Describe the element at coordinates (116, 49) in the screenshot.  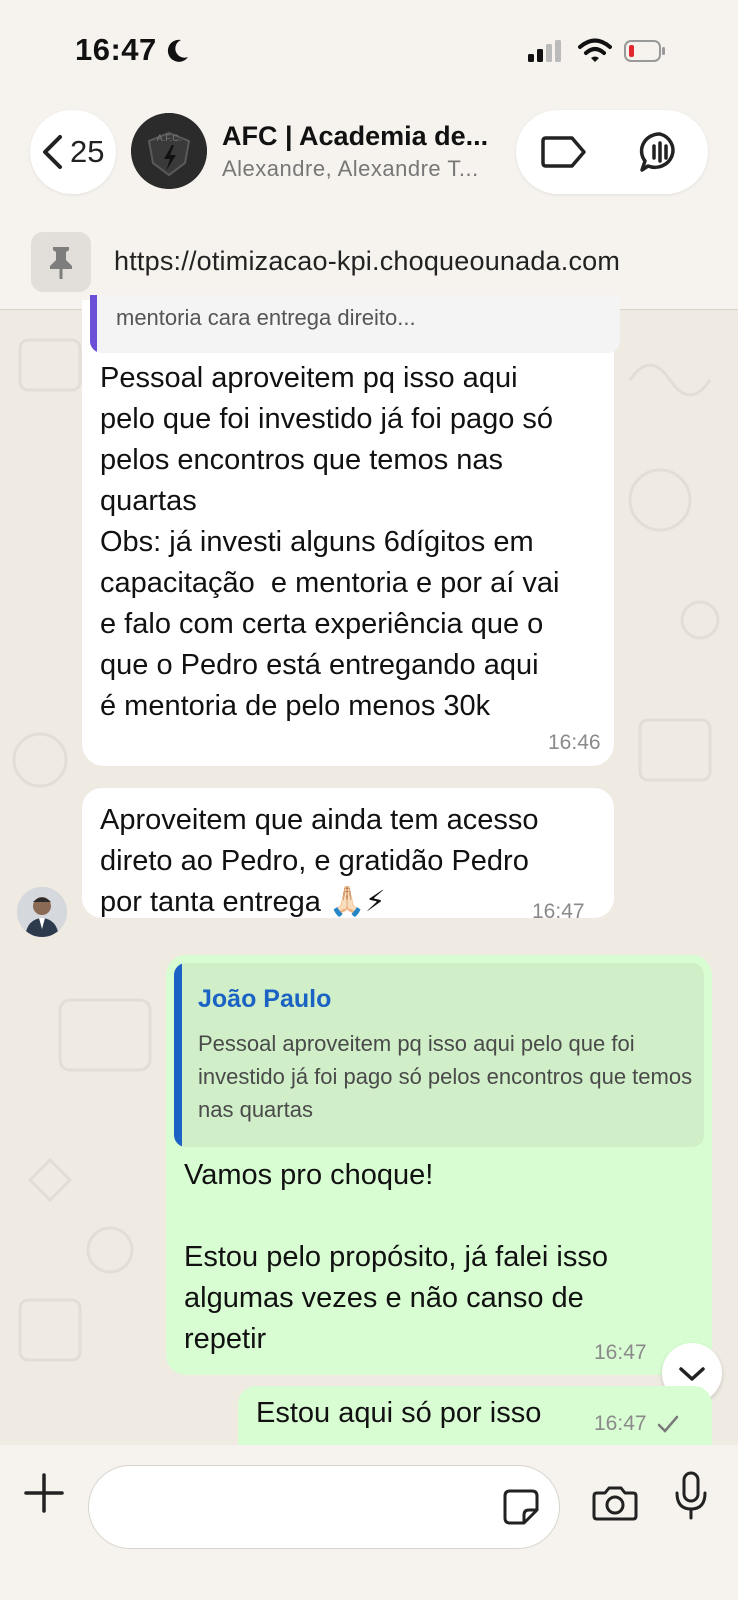
I see `status-time: 16:47` at that location.